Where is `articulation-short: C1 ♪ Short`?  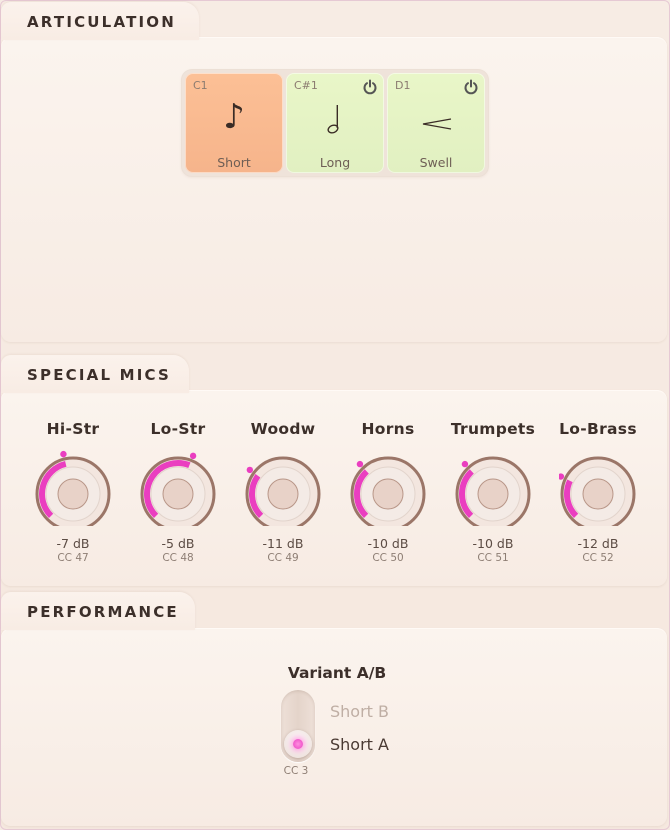 articulation-short: C1 ♪ Short is located at coordinates (234, 123).